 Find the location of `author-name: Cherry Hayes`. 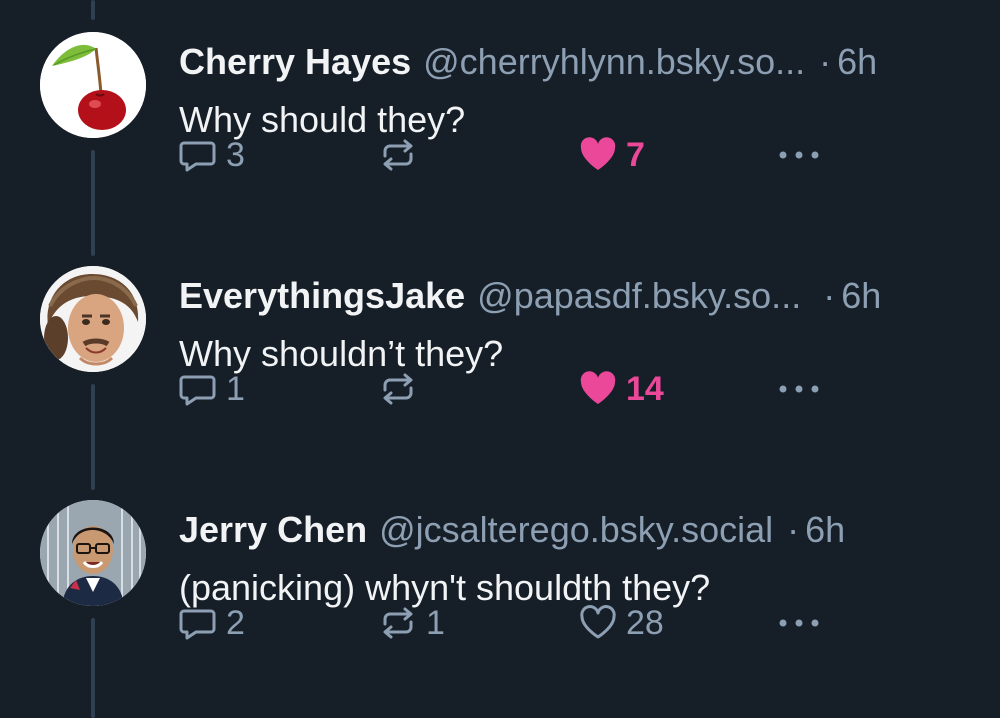

author-name: Cherry Hayes is located at coordinates (295, 62).